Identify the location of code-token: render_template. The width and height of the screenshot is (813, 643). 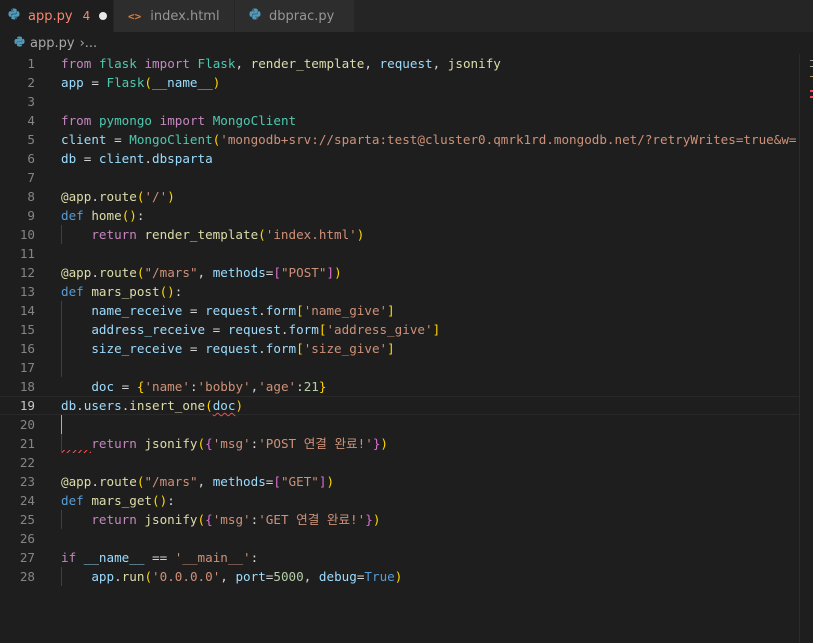
(201, 234).